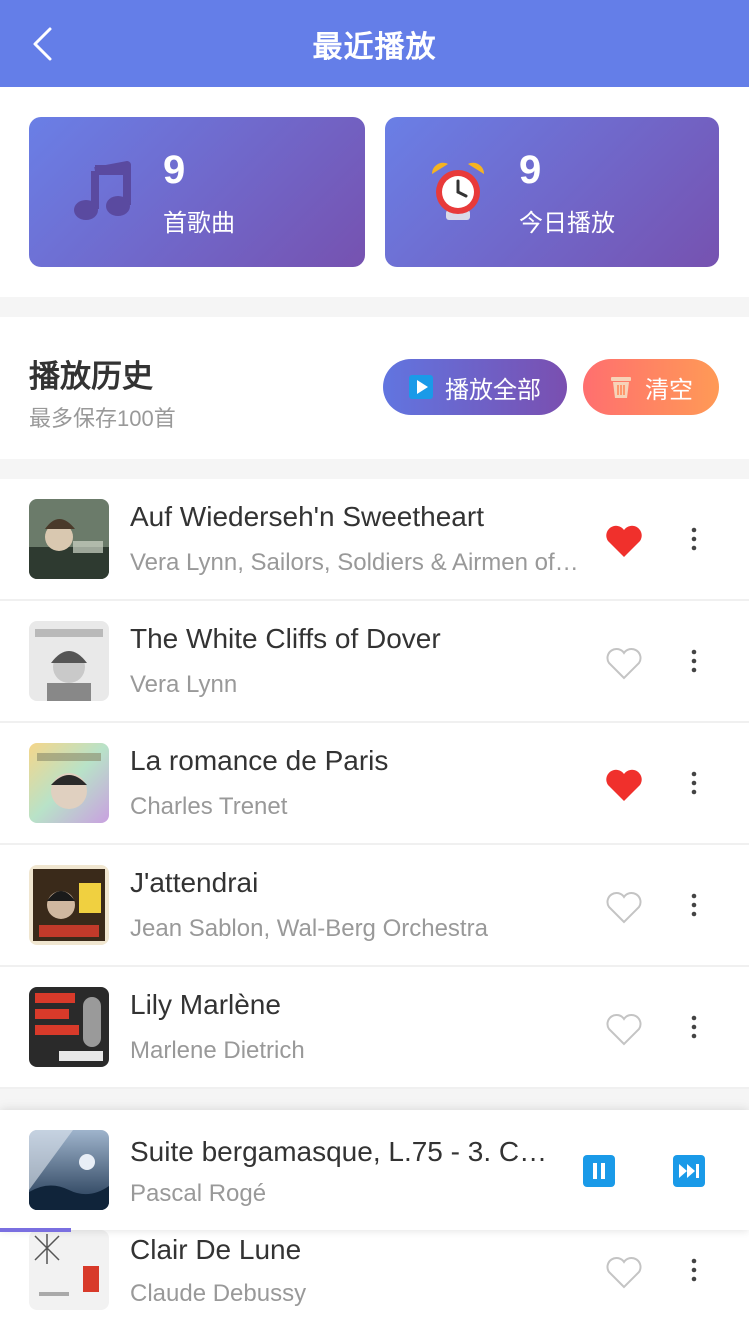 The width and height of the screenshot is (749, 1332). I want to click on chevron-left-icon, so click(42, 44).